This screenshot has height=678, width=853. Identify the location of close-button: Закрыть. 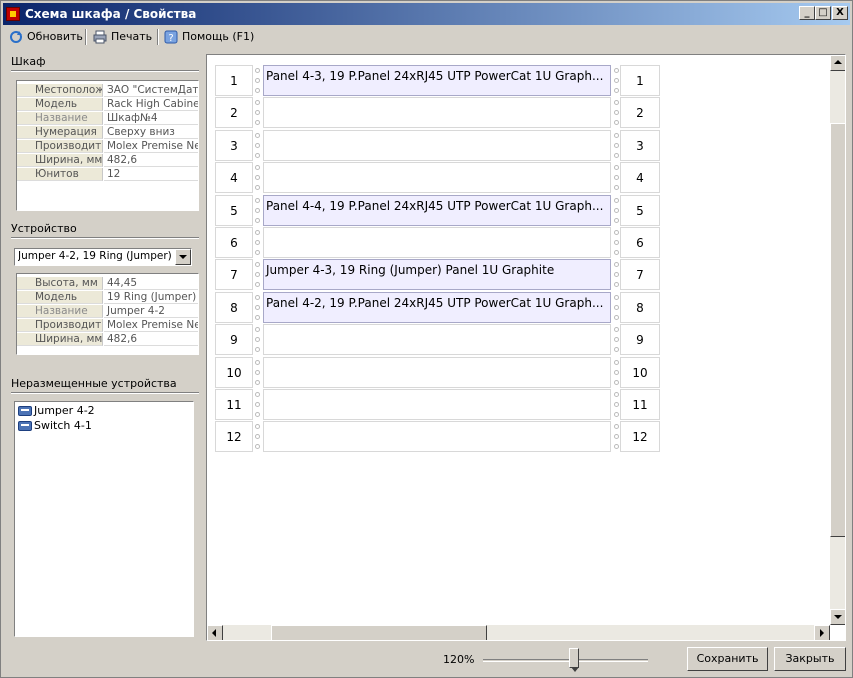
(810, 659).